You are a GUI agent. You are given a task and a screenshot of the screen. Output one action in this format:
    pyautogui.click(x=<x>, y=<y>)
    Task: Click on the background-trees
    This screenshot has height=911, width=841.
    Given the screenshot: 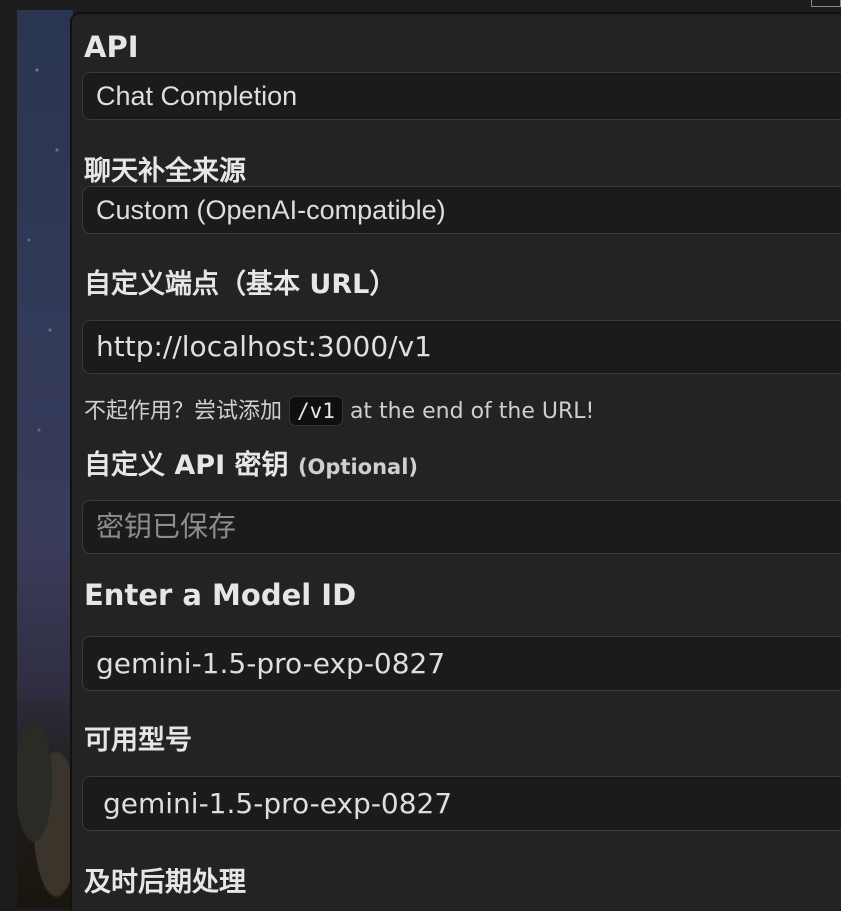 What is the action you would take?
    pyautogui.click(x=45, y=803)
    